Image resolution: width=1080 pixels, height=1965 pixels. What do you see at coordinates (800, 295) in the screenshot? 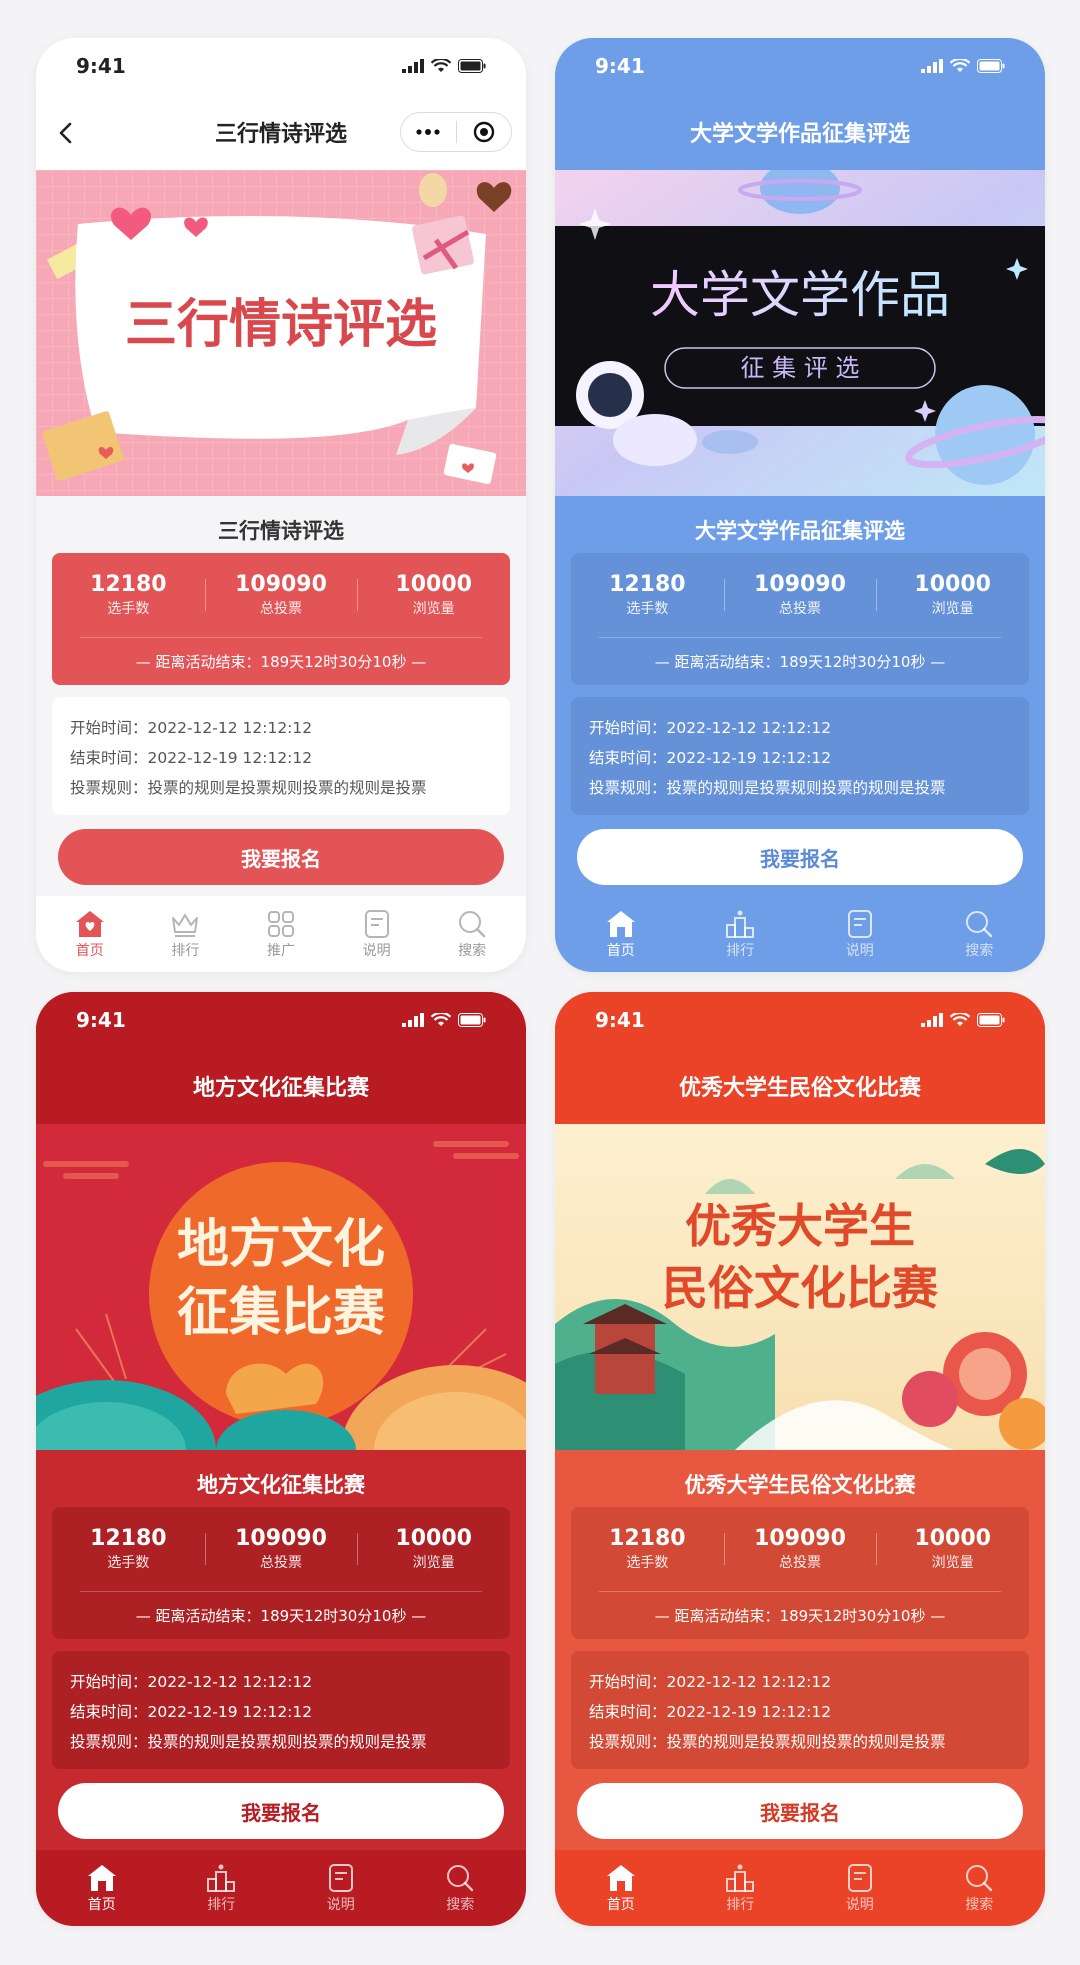
I see `banner-title: 大学文学作品` at bounding box center [800, 295].